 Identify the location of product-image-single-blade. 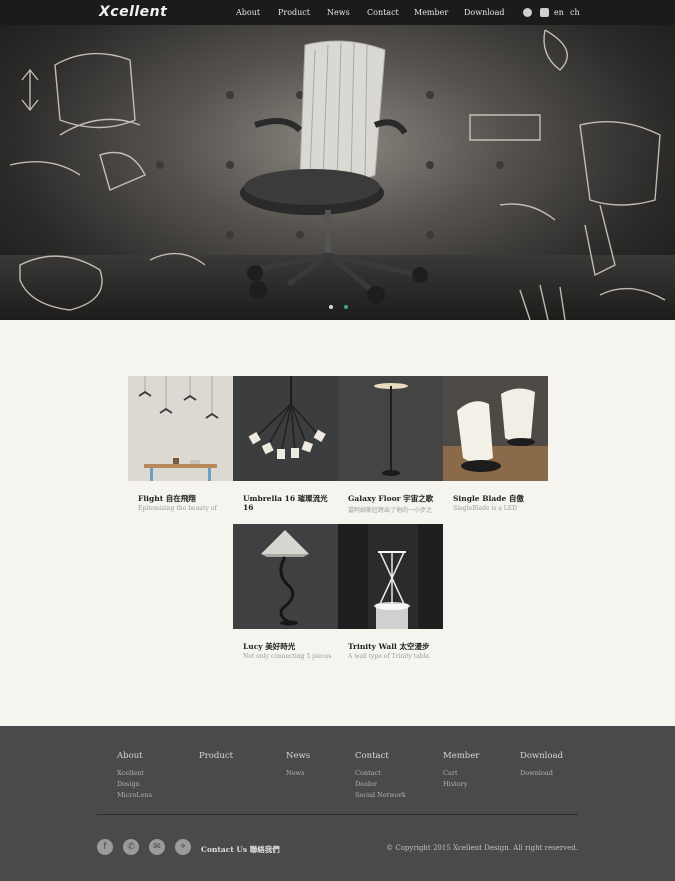
(495, 428).